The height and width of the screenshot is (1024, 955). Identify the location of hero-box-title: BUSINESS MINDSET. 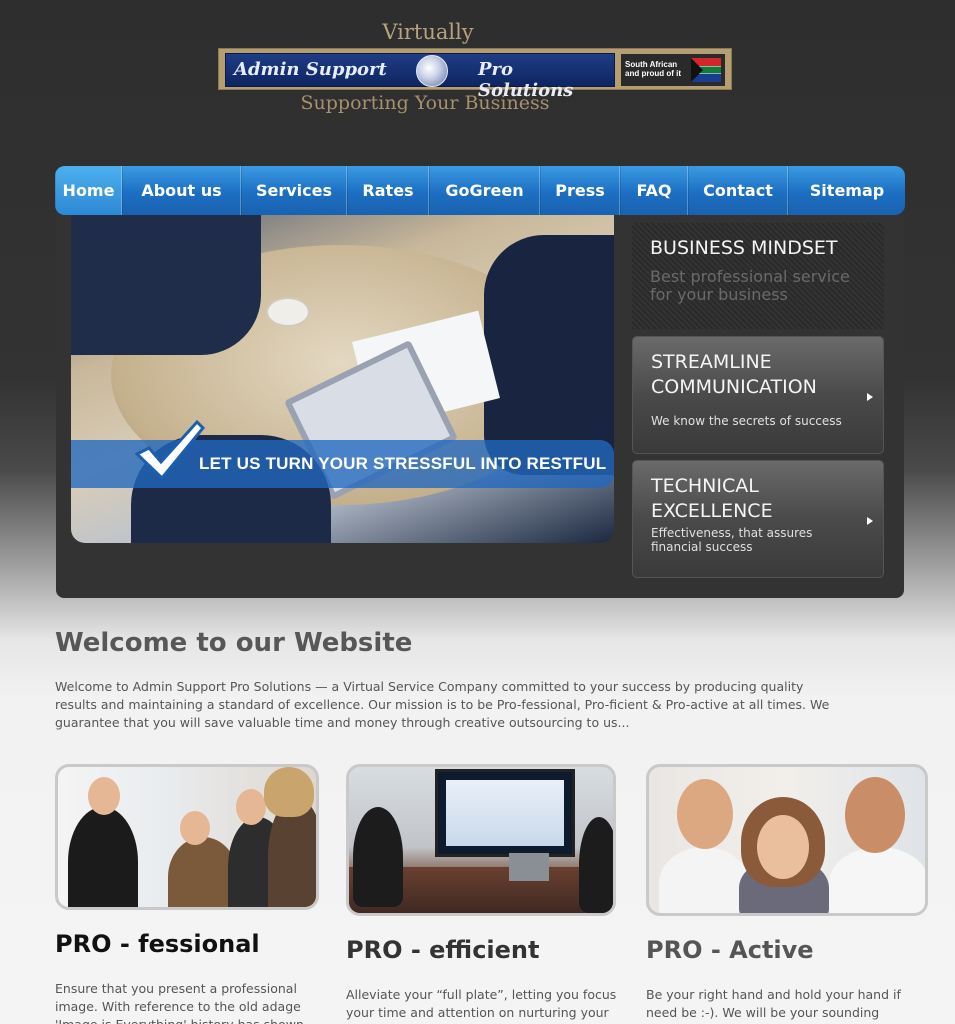
(744, 248).